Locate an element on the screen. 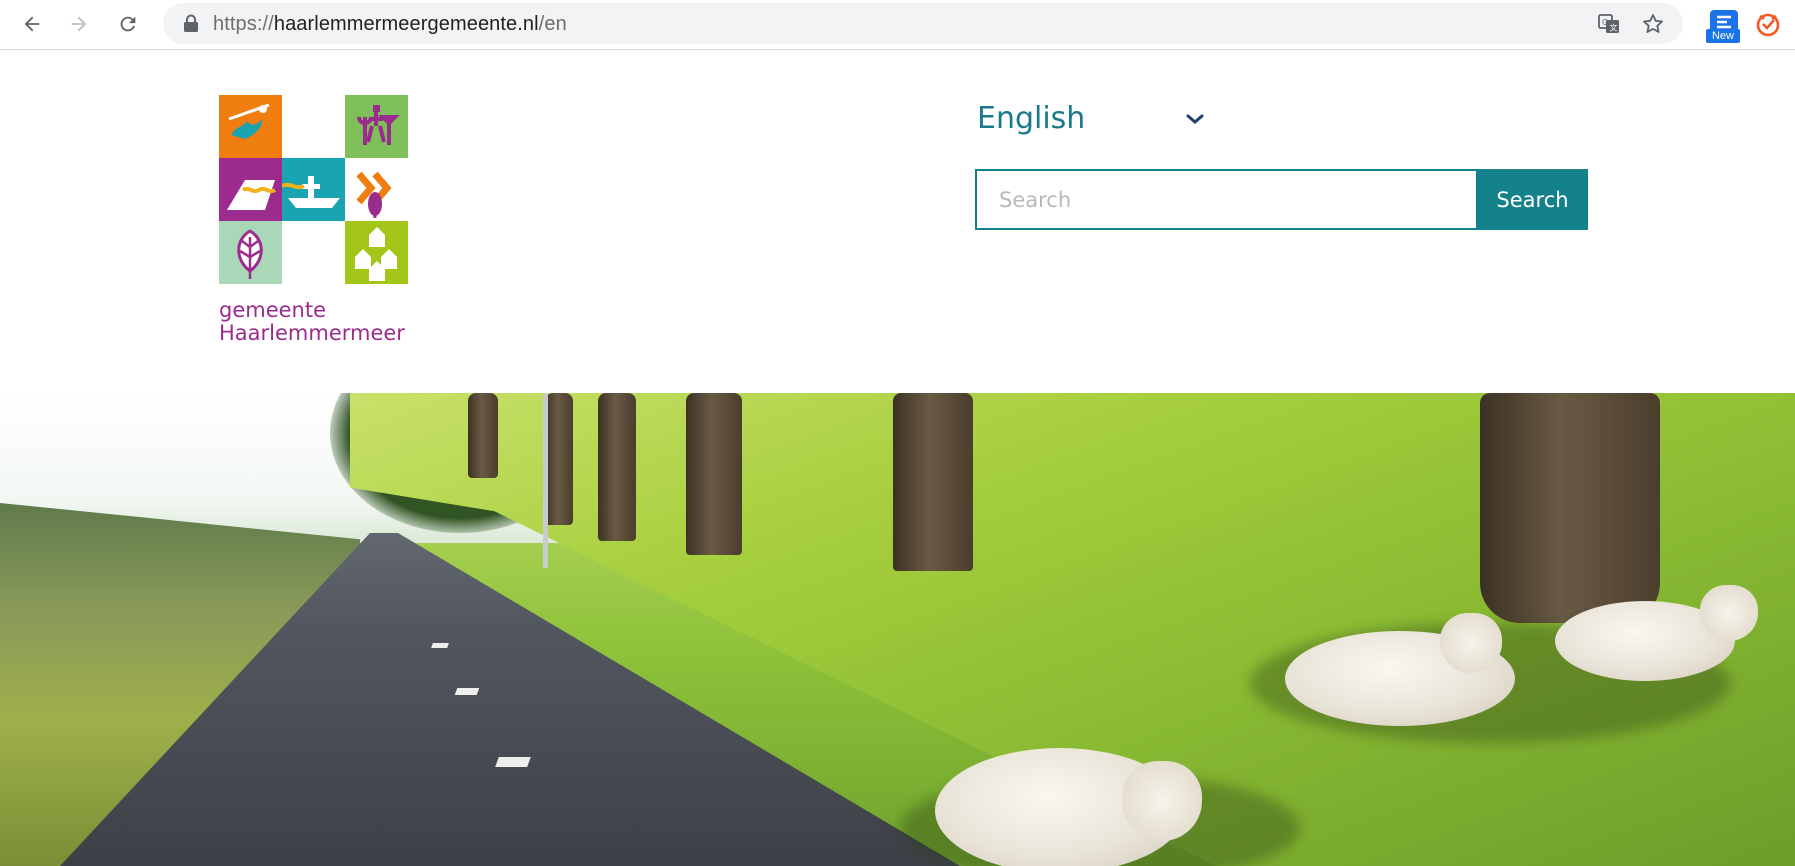  language-selected-value: English is located at coordinates (1031, 118).